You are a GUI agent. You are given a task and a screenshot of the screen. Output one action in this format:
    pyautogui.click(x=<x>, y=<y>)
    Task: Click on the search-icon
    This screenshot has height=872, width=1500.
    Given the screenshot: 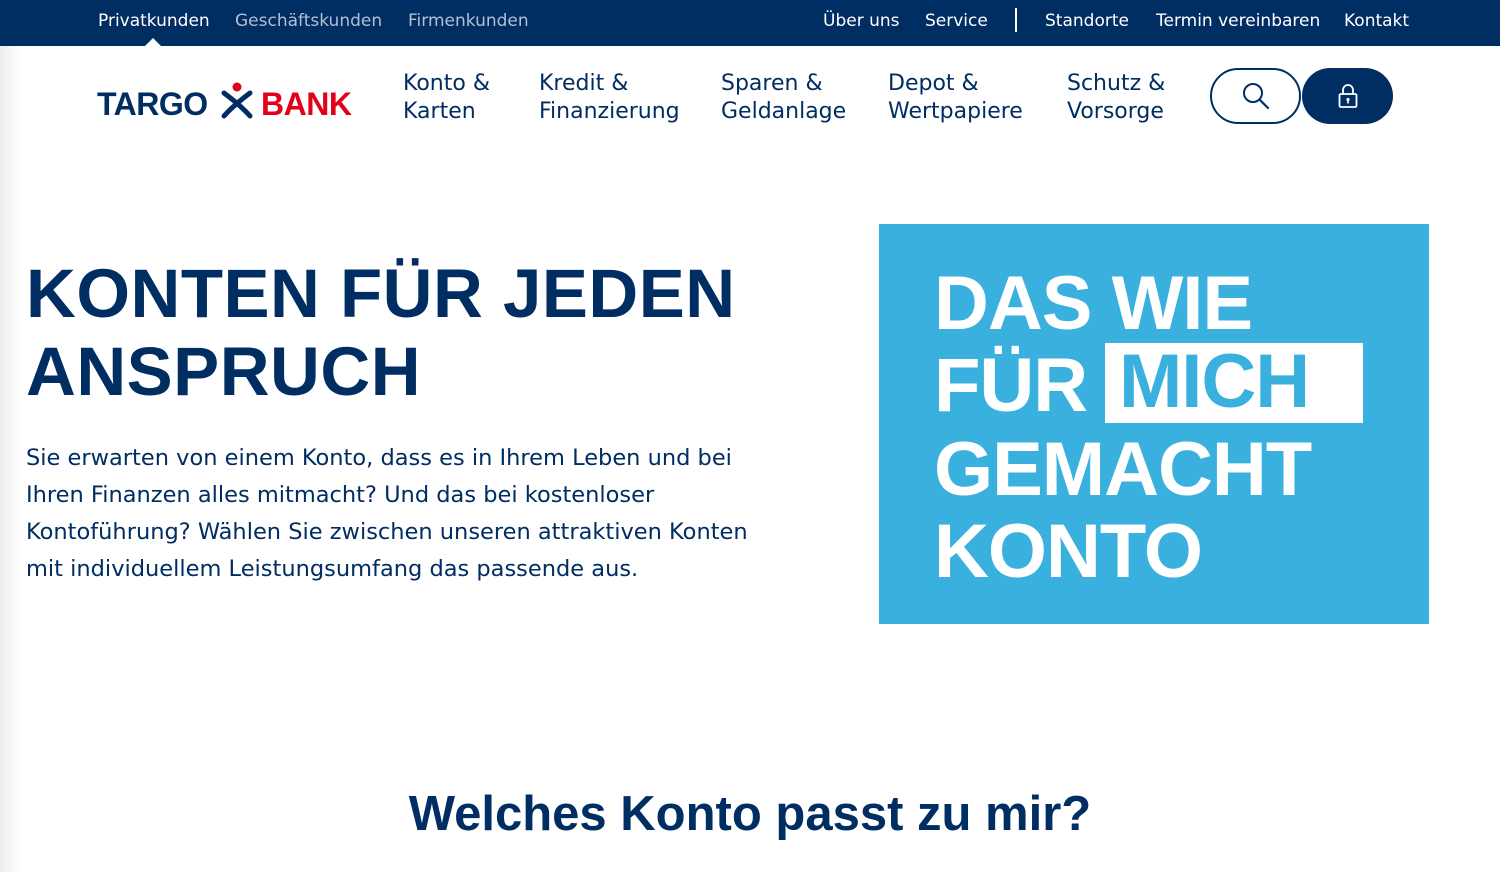 What is the action you would take?
    pyautogui.click(x=1255, y=96)
    